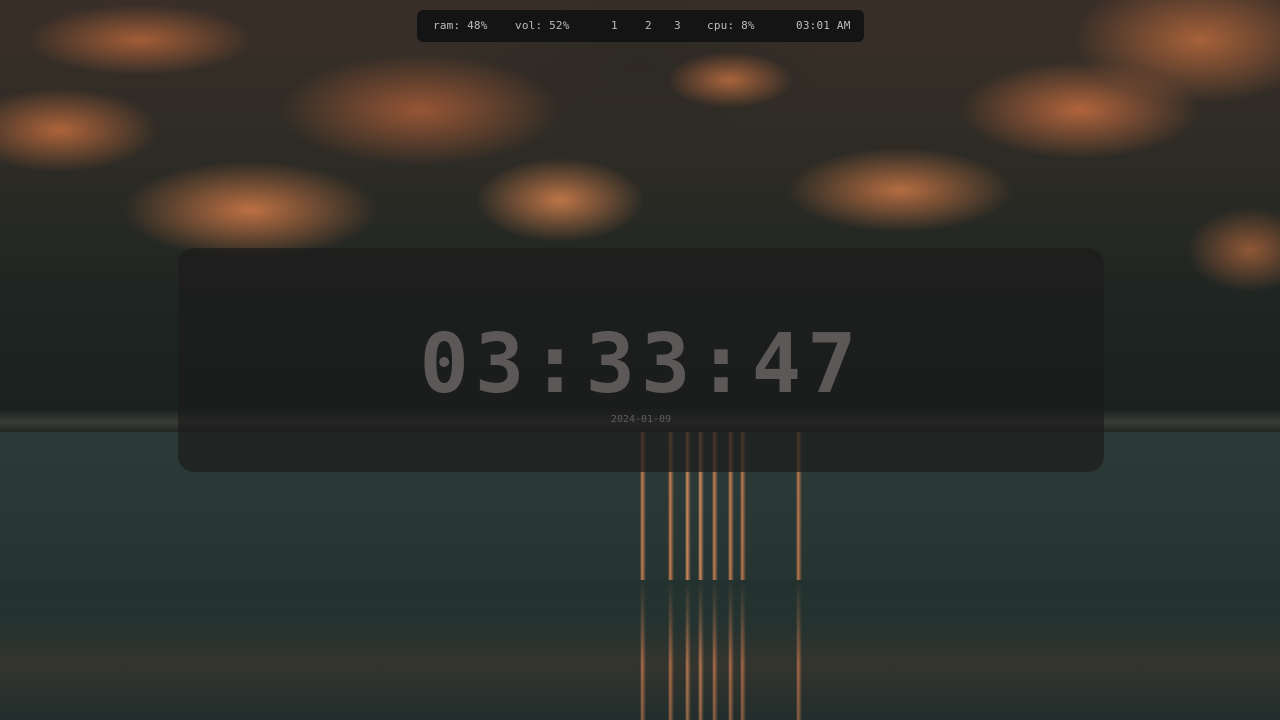 This screenshot has height=720, width=1280. I want to click on clock-time: 03:33:47, so click(641, 364).